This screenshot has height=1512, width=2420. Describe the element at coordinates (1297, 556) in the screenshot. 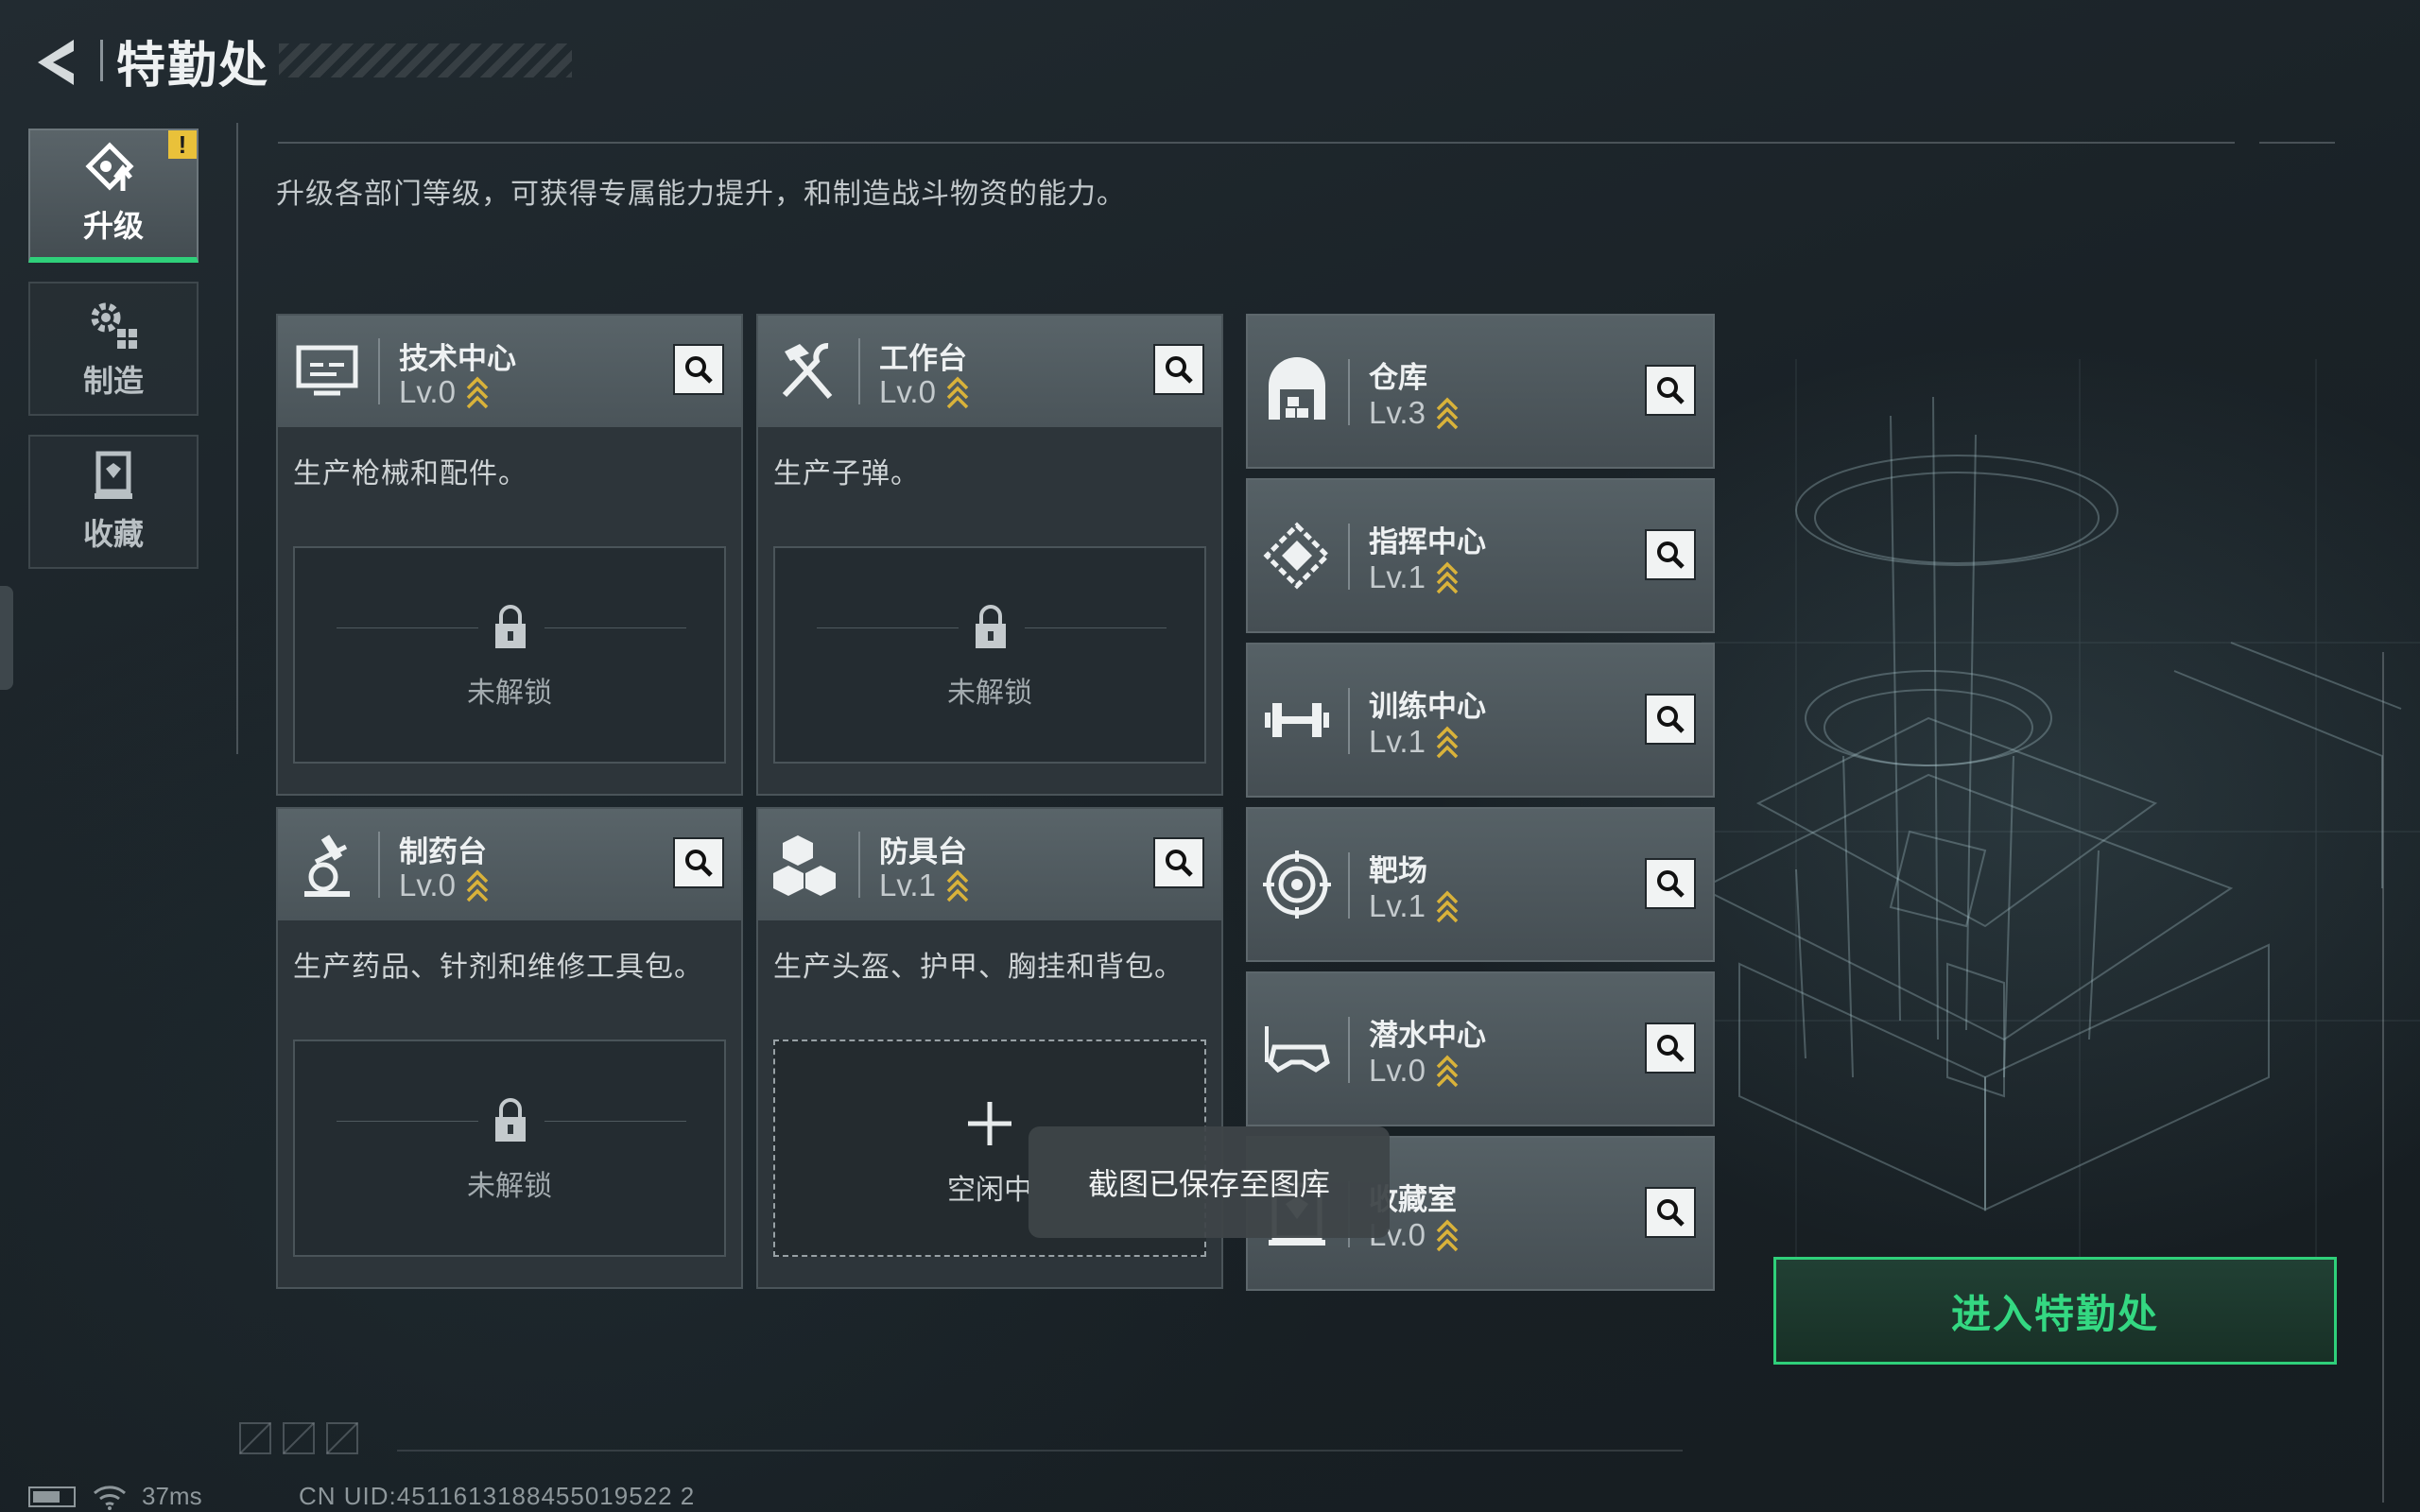

I see `command-chip-icon` at that location.